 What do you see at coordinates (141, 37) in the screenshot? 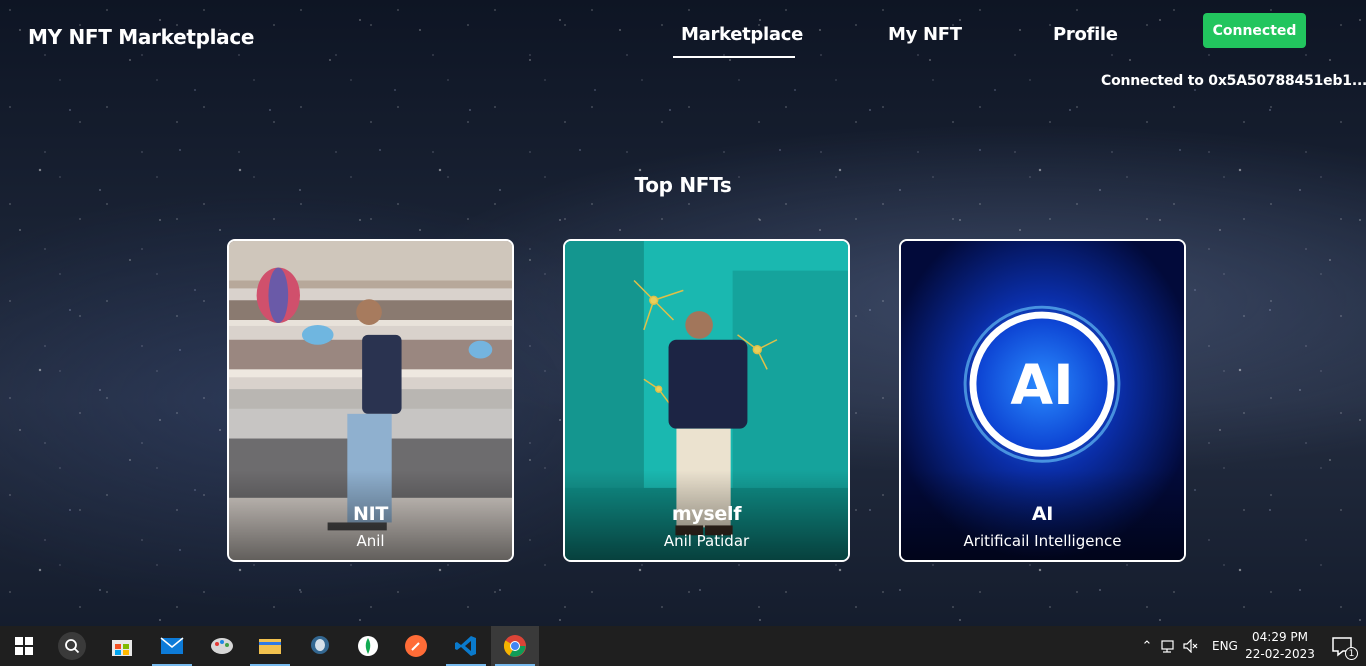
I see `brand-title: MY NFT Marketplace` at bounding box center [141, 37].